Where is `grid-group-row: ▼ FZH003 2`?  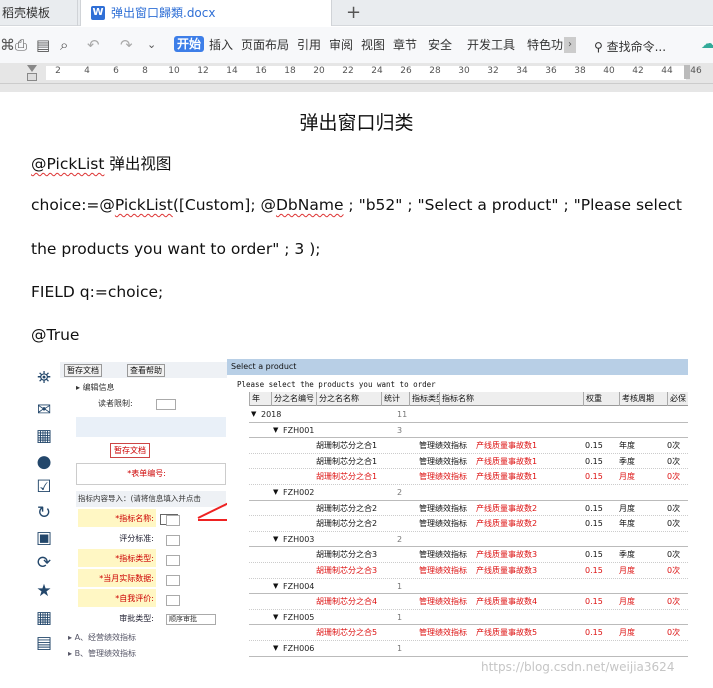 grid-group-row: ▼ FZH003 2 is located at coordinates (468, 540).